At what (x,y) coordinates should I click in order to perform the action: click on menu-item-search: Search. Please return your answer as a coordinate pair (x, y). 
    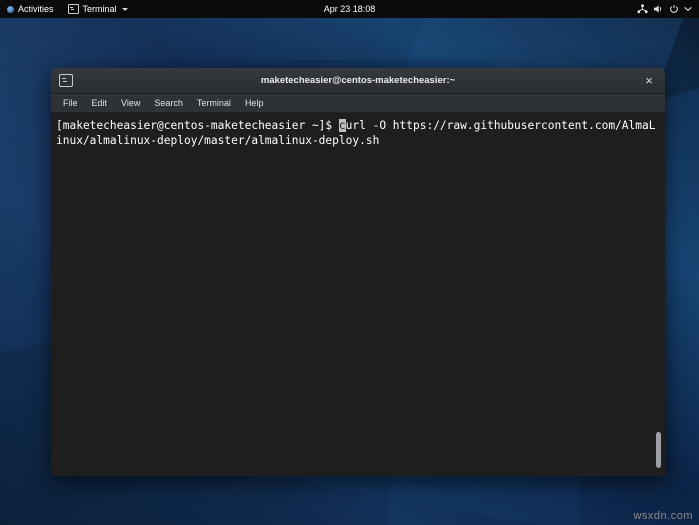
    Looking at the image, I should click on (168, 103).